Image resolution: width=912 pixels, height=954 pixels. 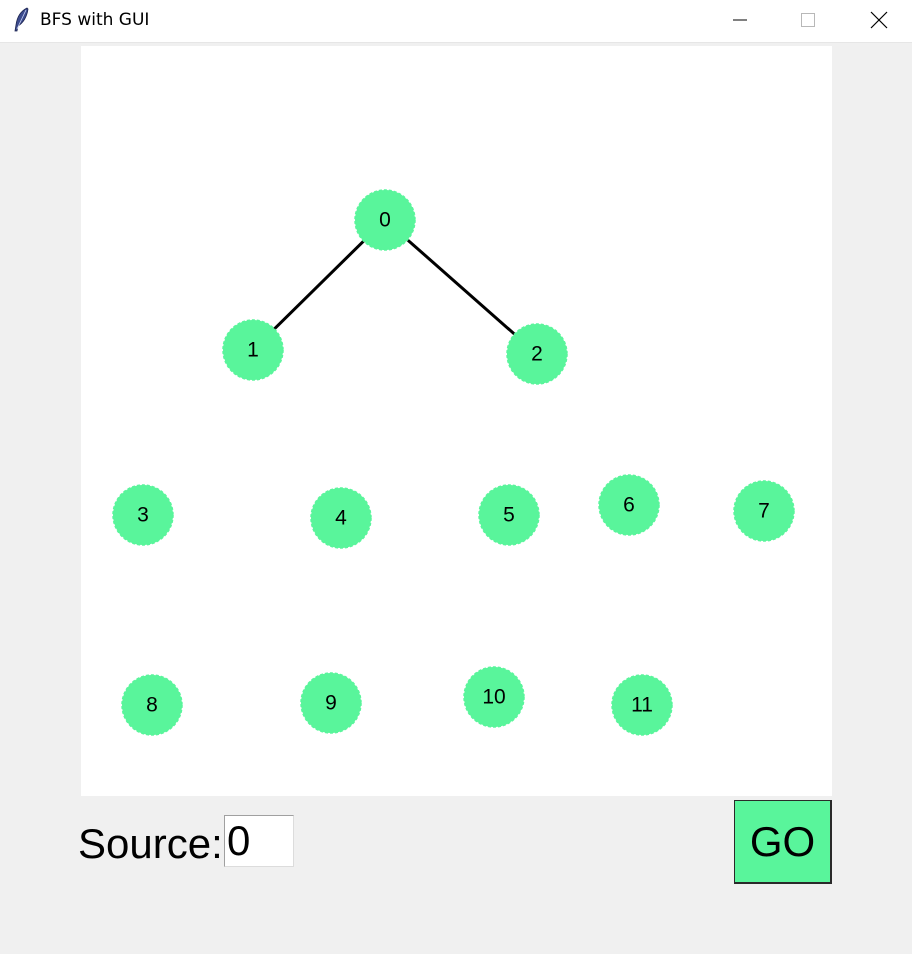 I want to click on maximize-button, so click(x=808, y=20).